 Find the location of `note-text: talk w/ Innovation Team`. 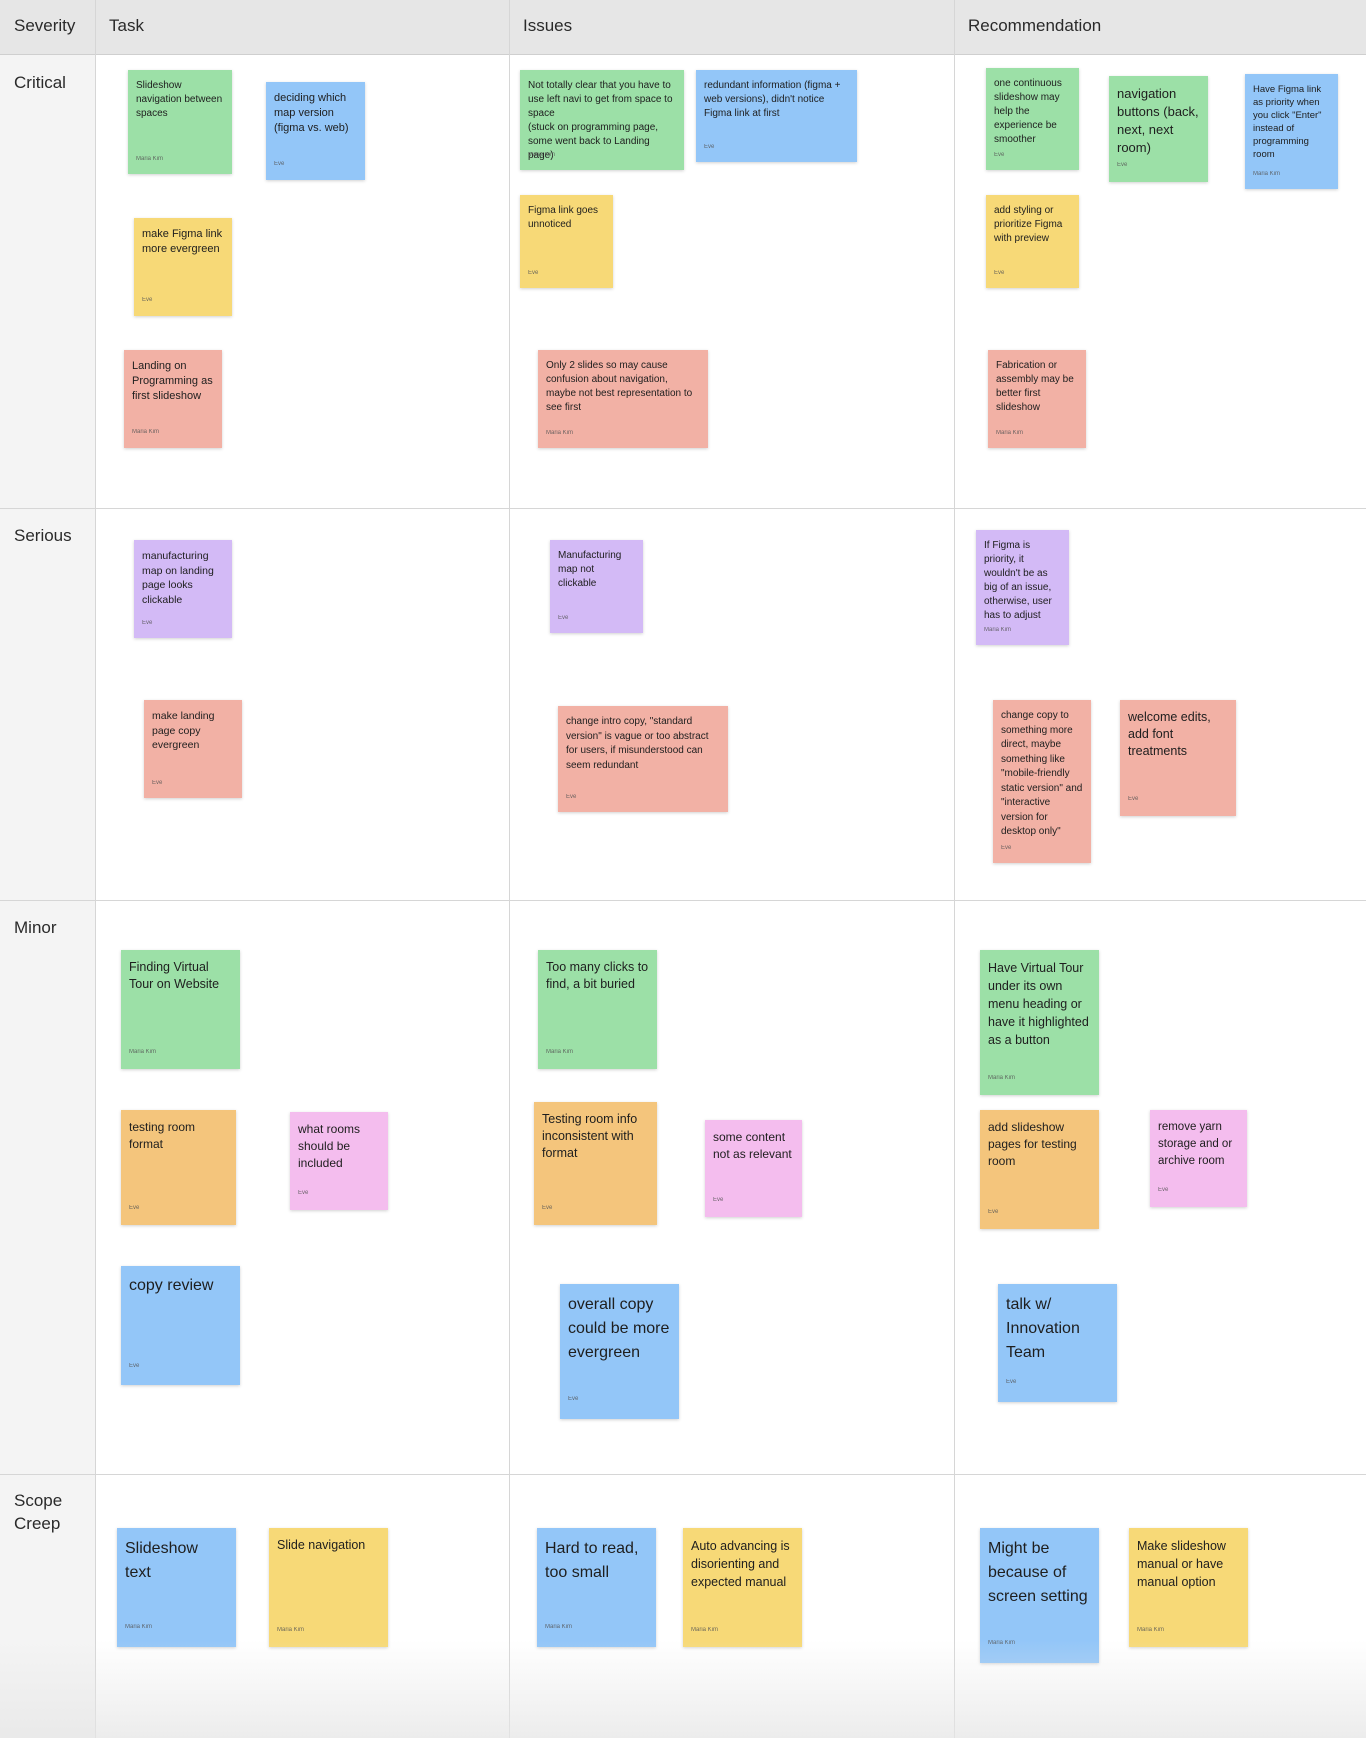

note-text: talk w/ Innovation Team is located at coordinates (1043, 1328).